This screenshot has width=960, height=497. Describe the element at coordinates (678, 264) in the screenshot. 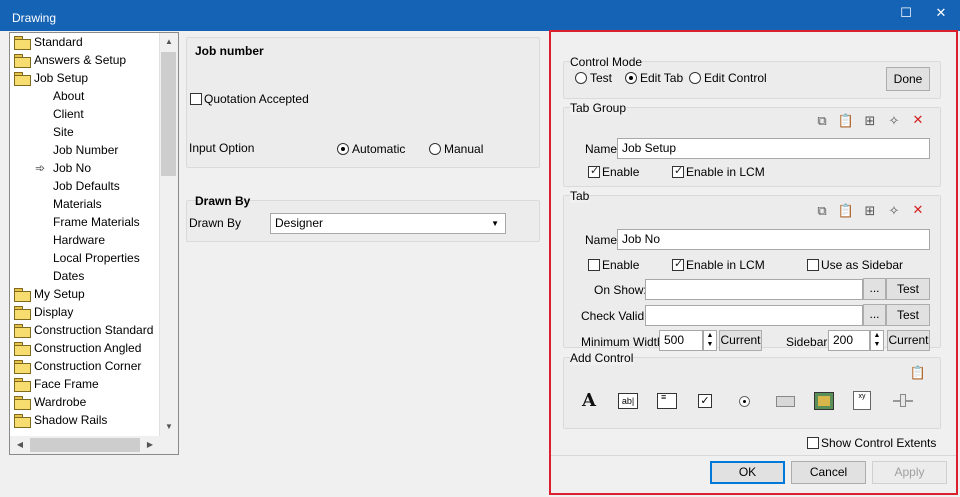

I see `tab-lcm-checkbox` at that location.